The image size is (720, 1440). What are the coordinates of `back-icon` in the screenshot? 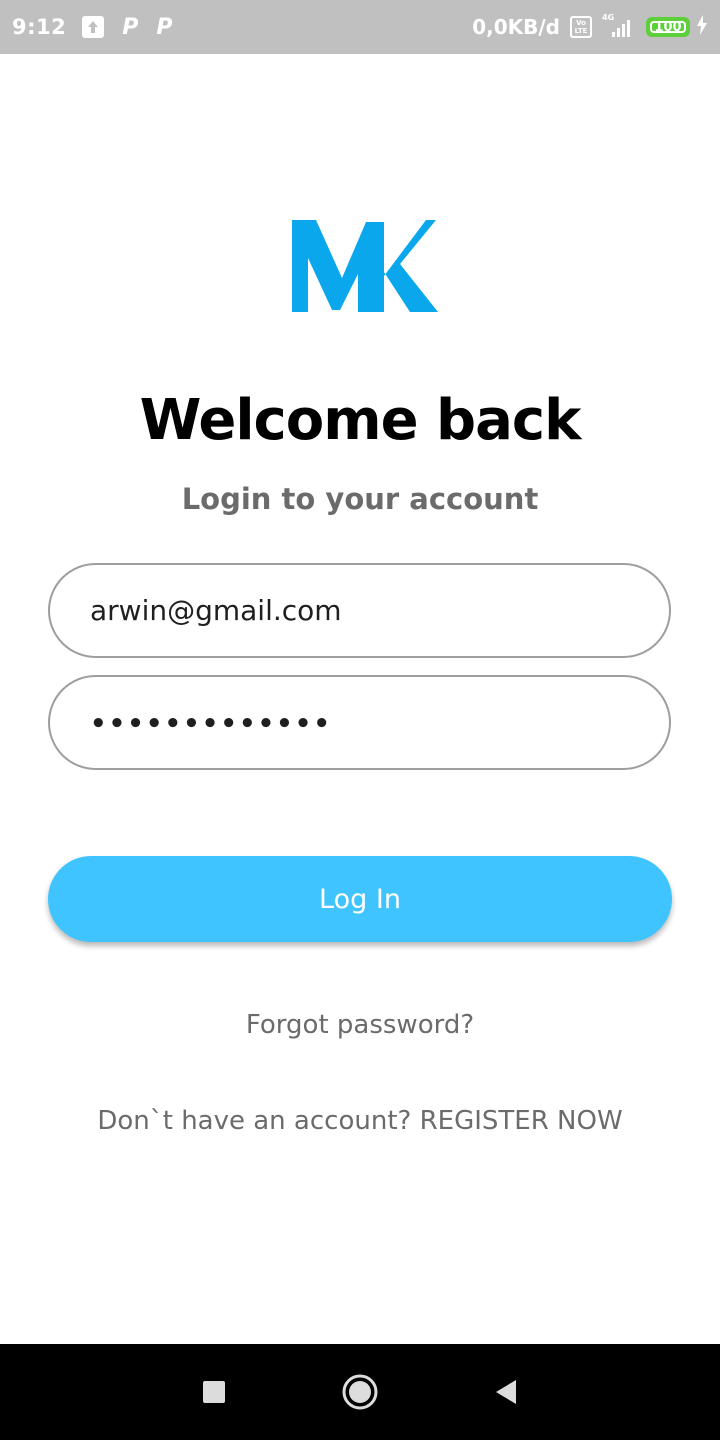 It's located at (506, 1392).